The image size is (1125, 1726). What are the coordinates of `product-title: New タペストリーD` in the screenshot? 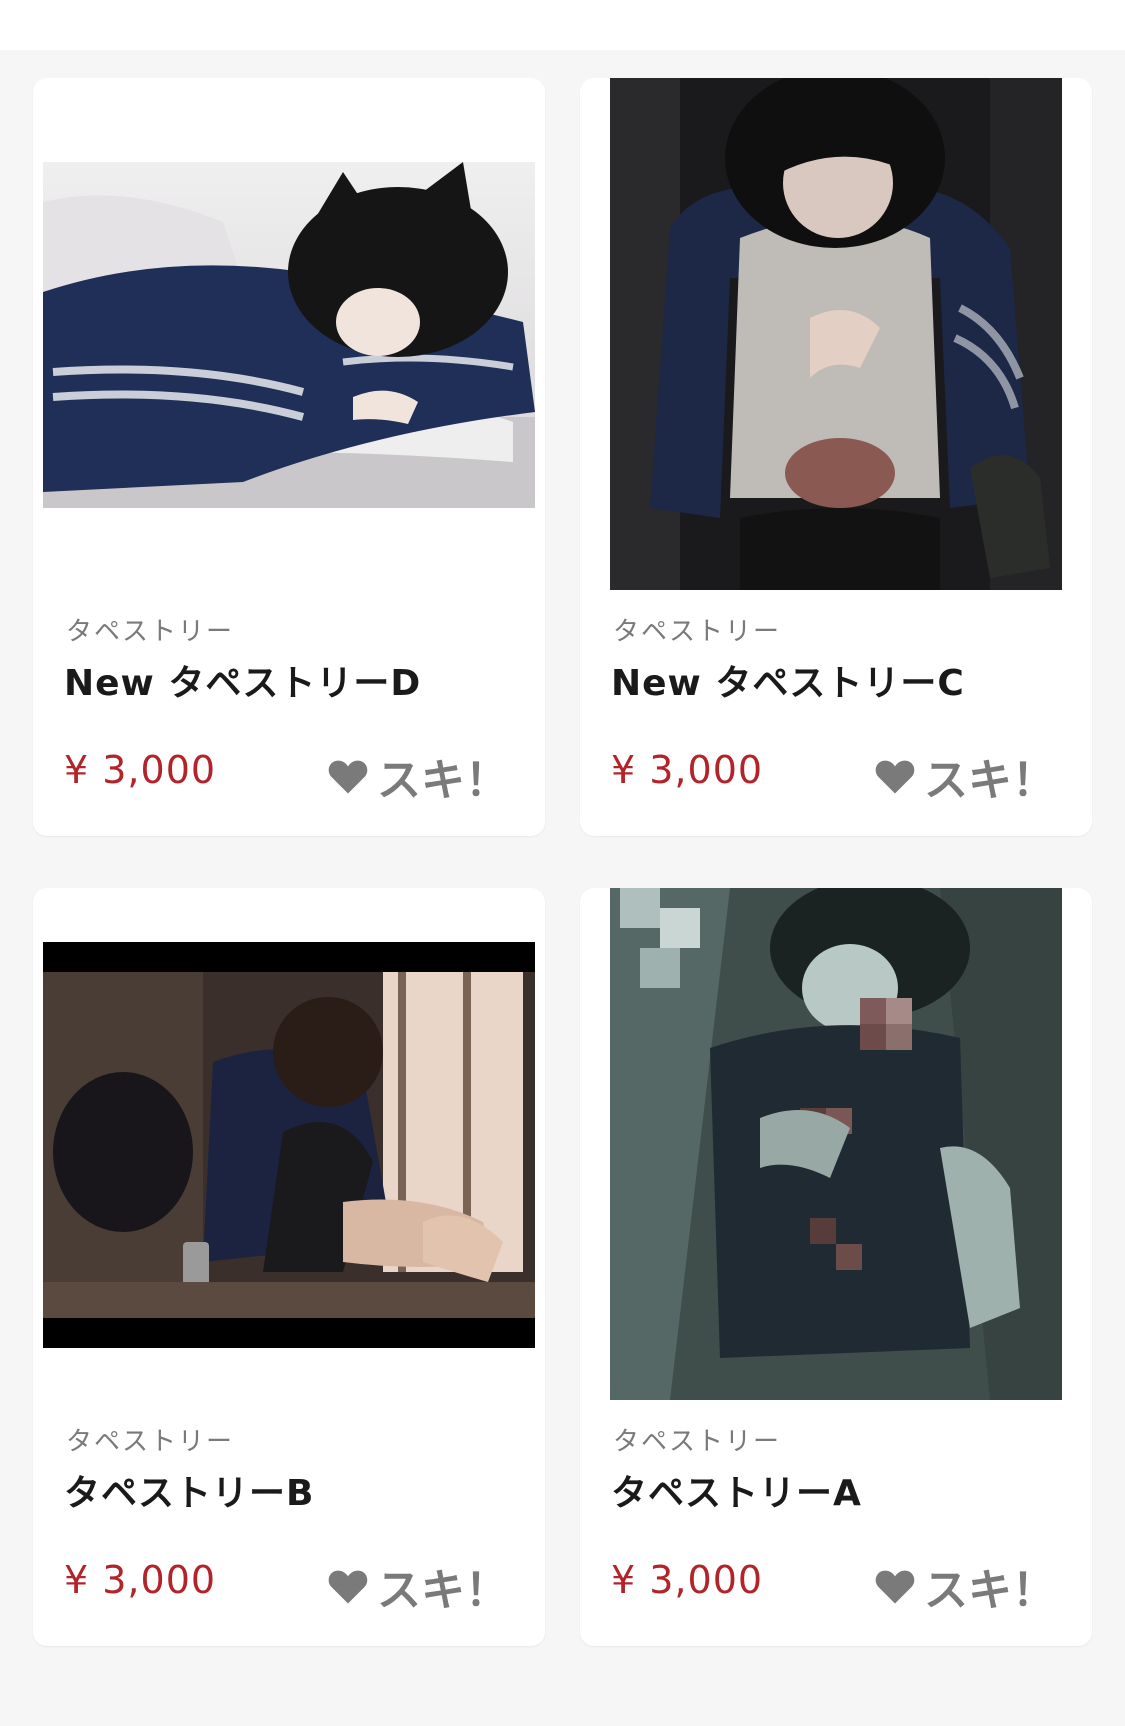 It's located at (242, 680).